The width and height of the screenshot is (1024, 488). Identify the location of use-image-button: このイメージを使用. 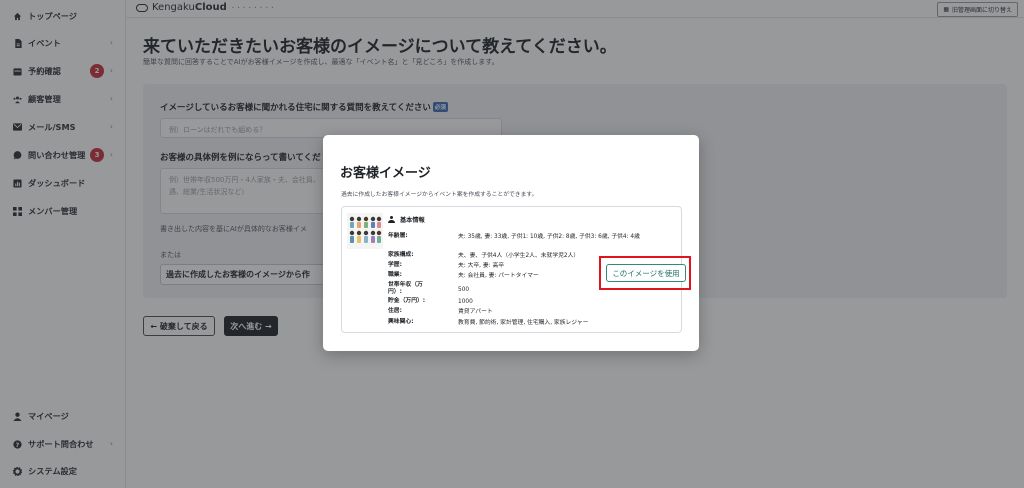
(646, 273).